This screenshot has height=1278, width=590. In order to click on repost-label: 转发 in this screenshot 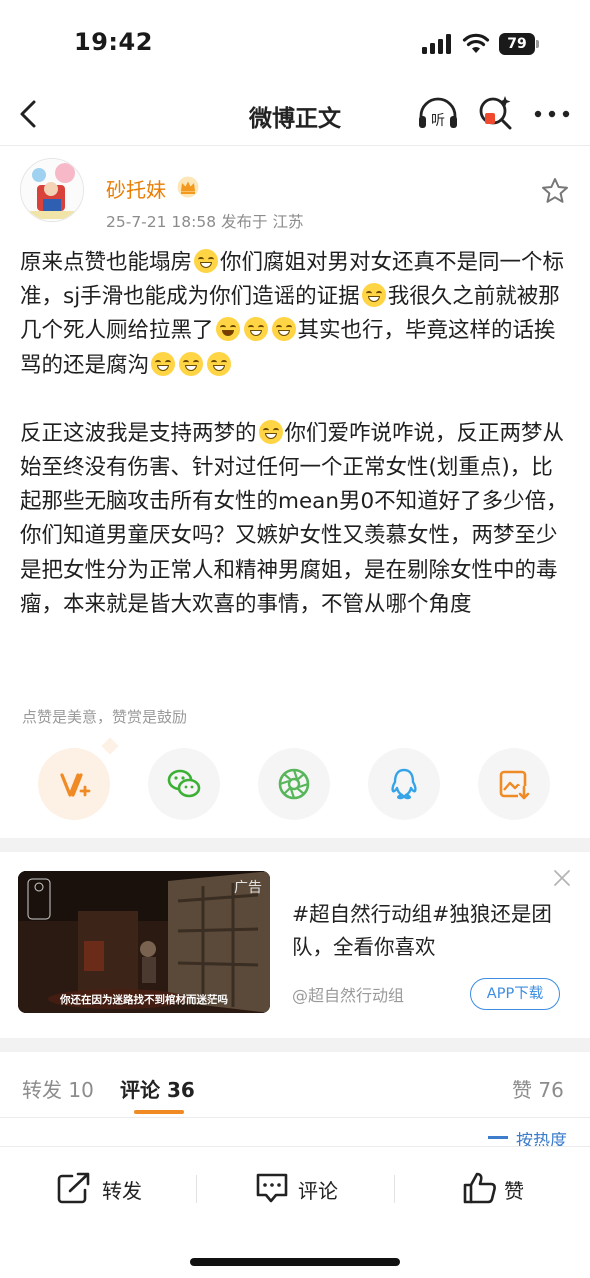, I will do `click(122, 1191)`.